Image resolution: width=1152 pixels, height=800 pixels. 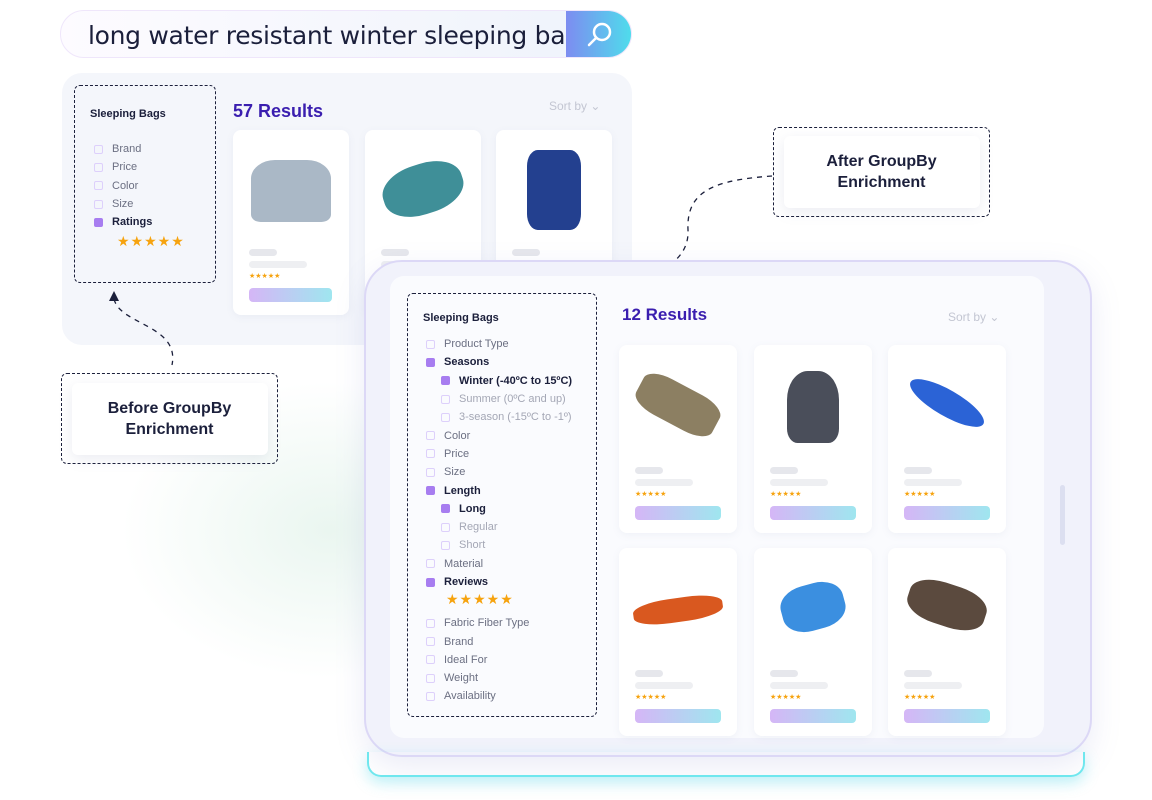 I want to click on filter-option: 3-season (-15ºC to -1º), so click(x=499, y=417).